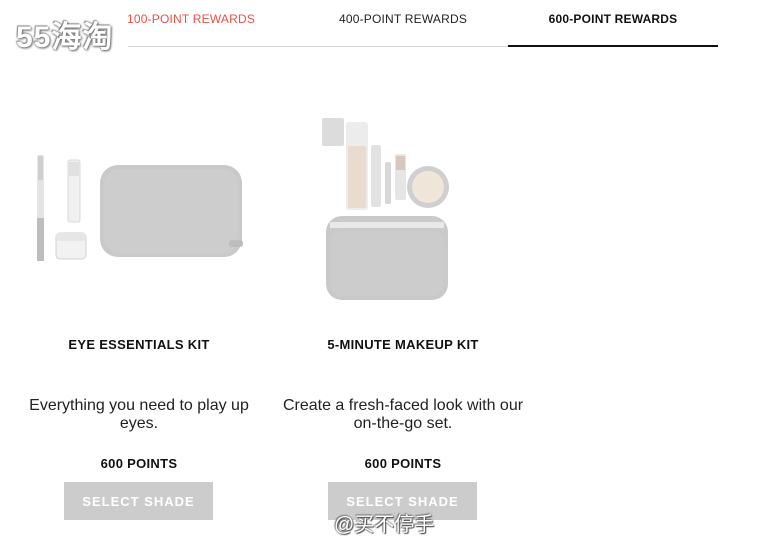  I want to click on product-description: Everything you need to play up eyes., so click(139, 414).